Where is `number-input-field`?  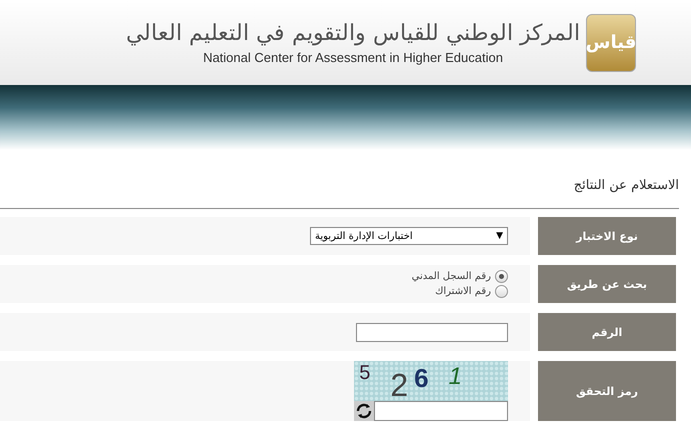
number-input-field is located at coordinates (432, 332).